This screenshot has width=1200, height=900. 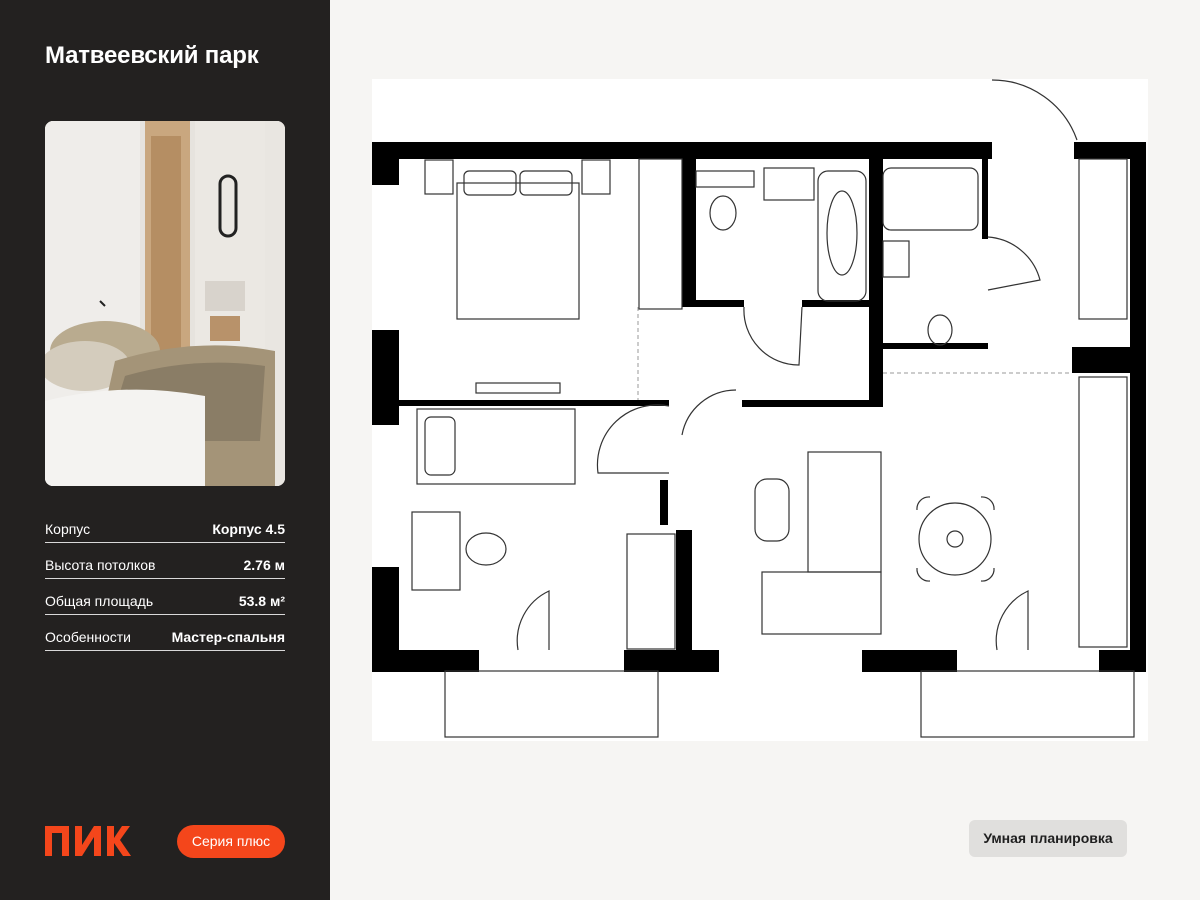 What do you see at coordinates (68, 529) in the screenshot?
I see `spec-label: Корпус` at bounding box center [68, 529].